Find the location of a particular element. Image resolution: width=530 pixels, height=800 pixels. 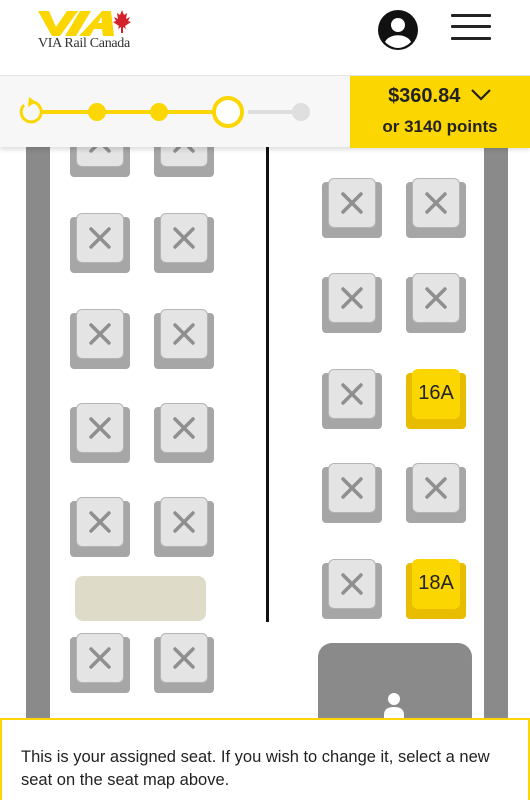

booking-progress-bar: $360.84 or 3140 points is located at coordinates (265, 111).